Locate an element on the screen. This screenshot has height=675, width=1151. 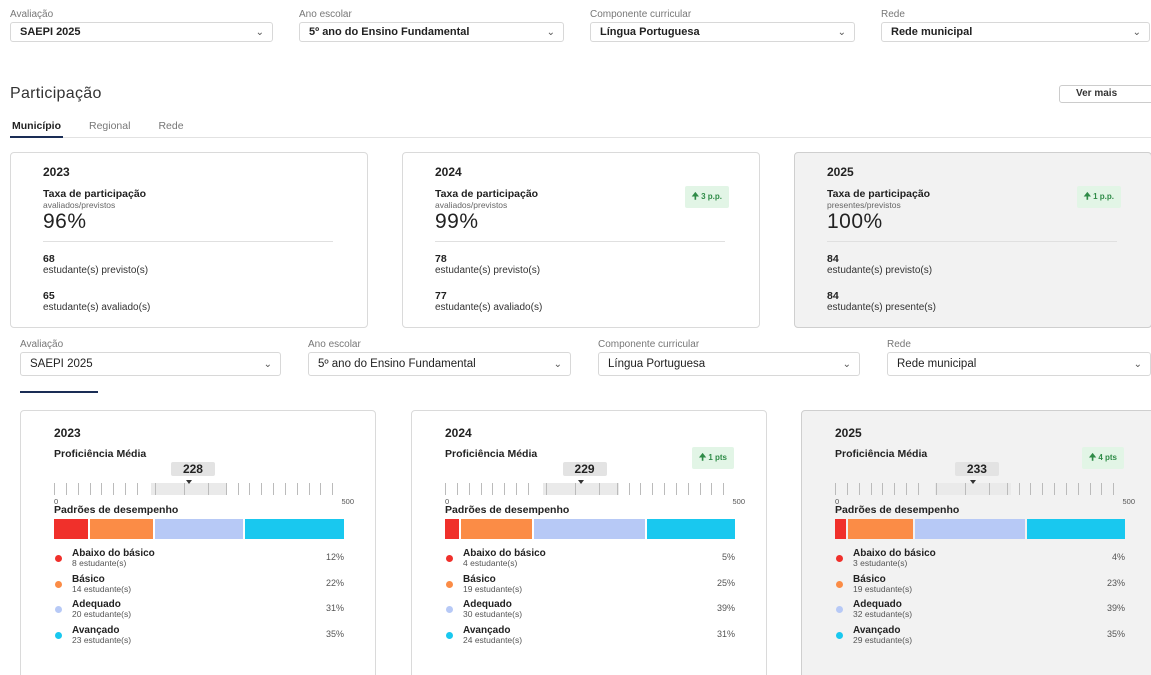
legend-item-adequado: Adequado 20 estudante(s) 31% is located at coordinates (199, 613).